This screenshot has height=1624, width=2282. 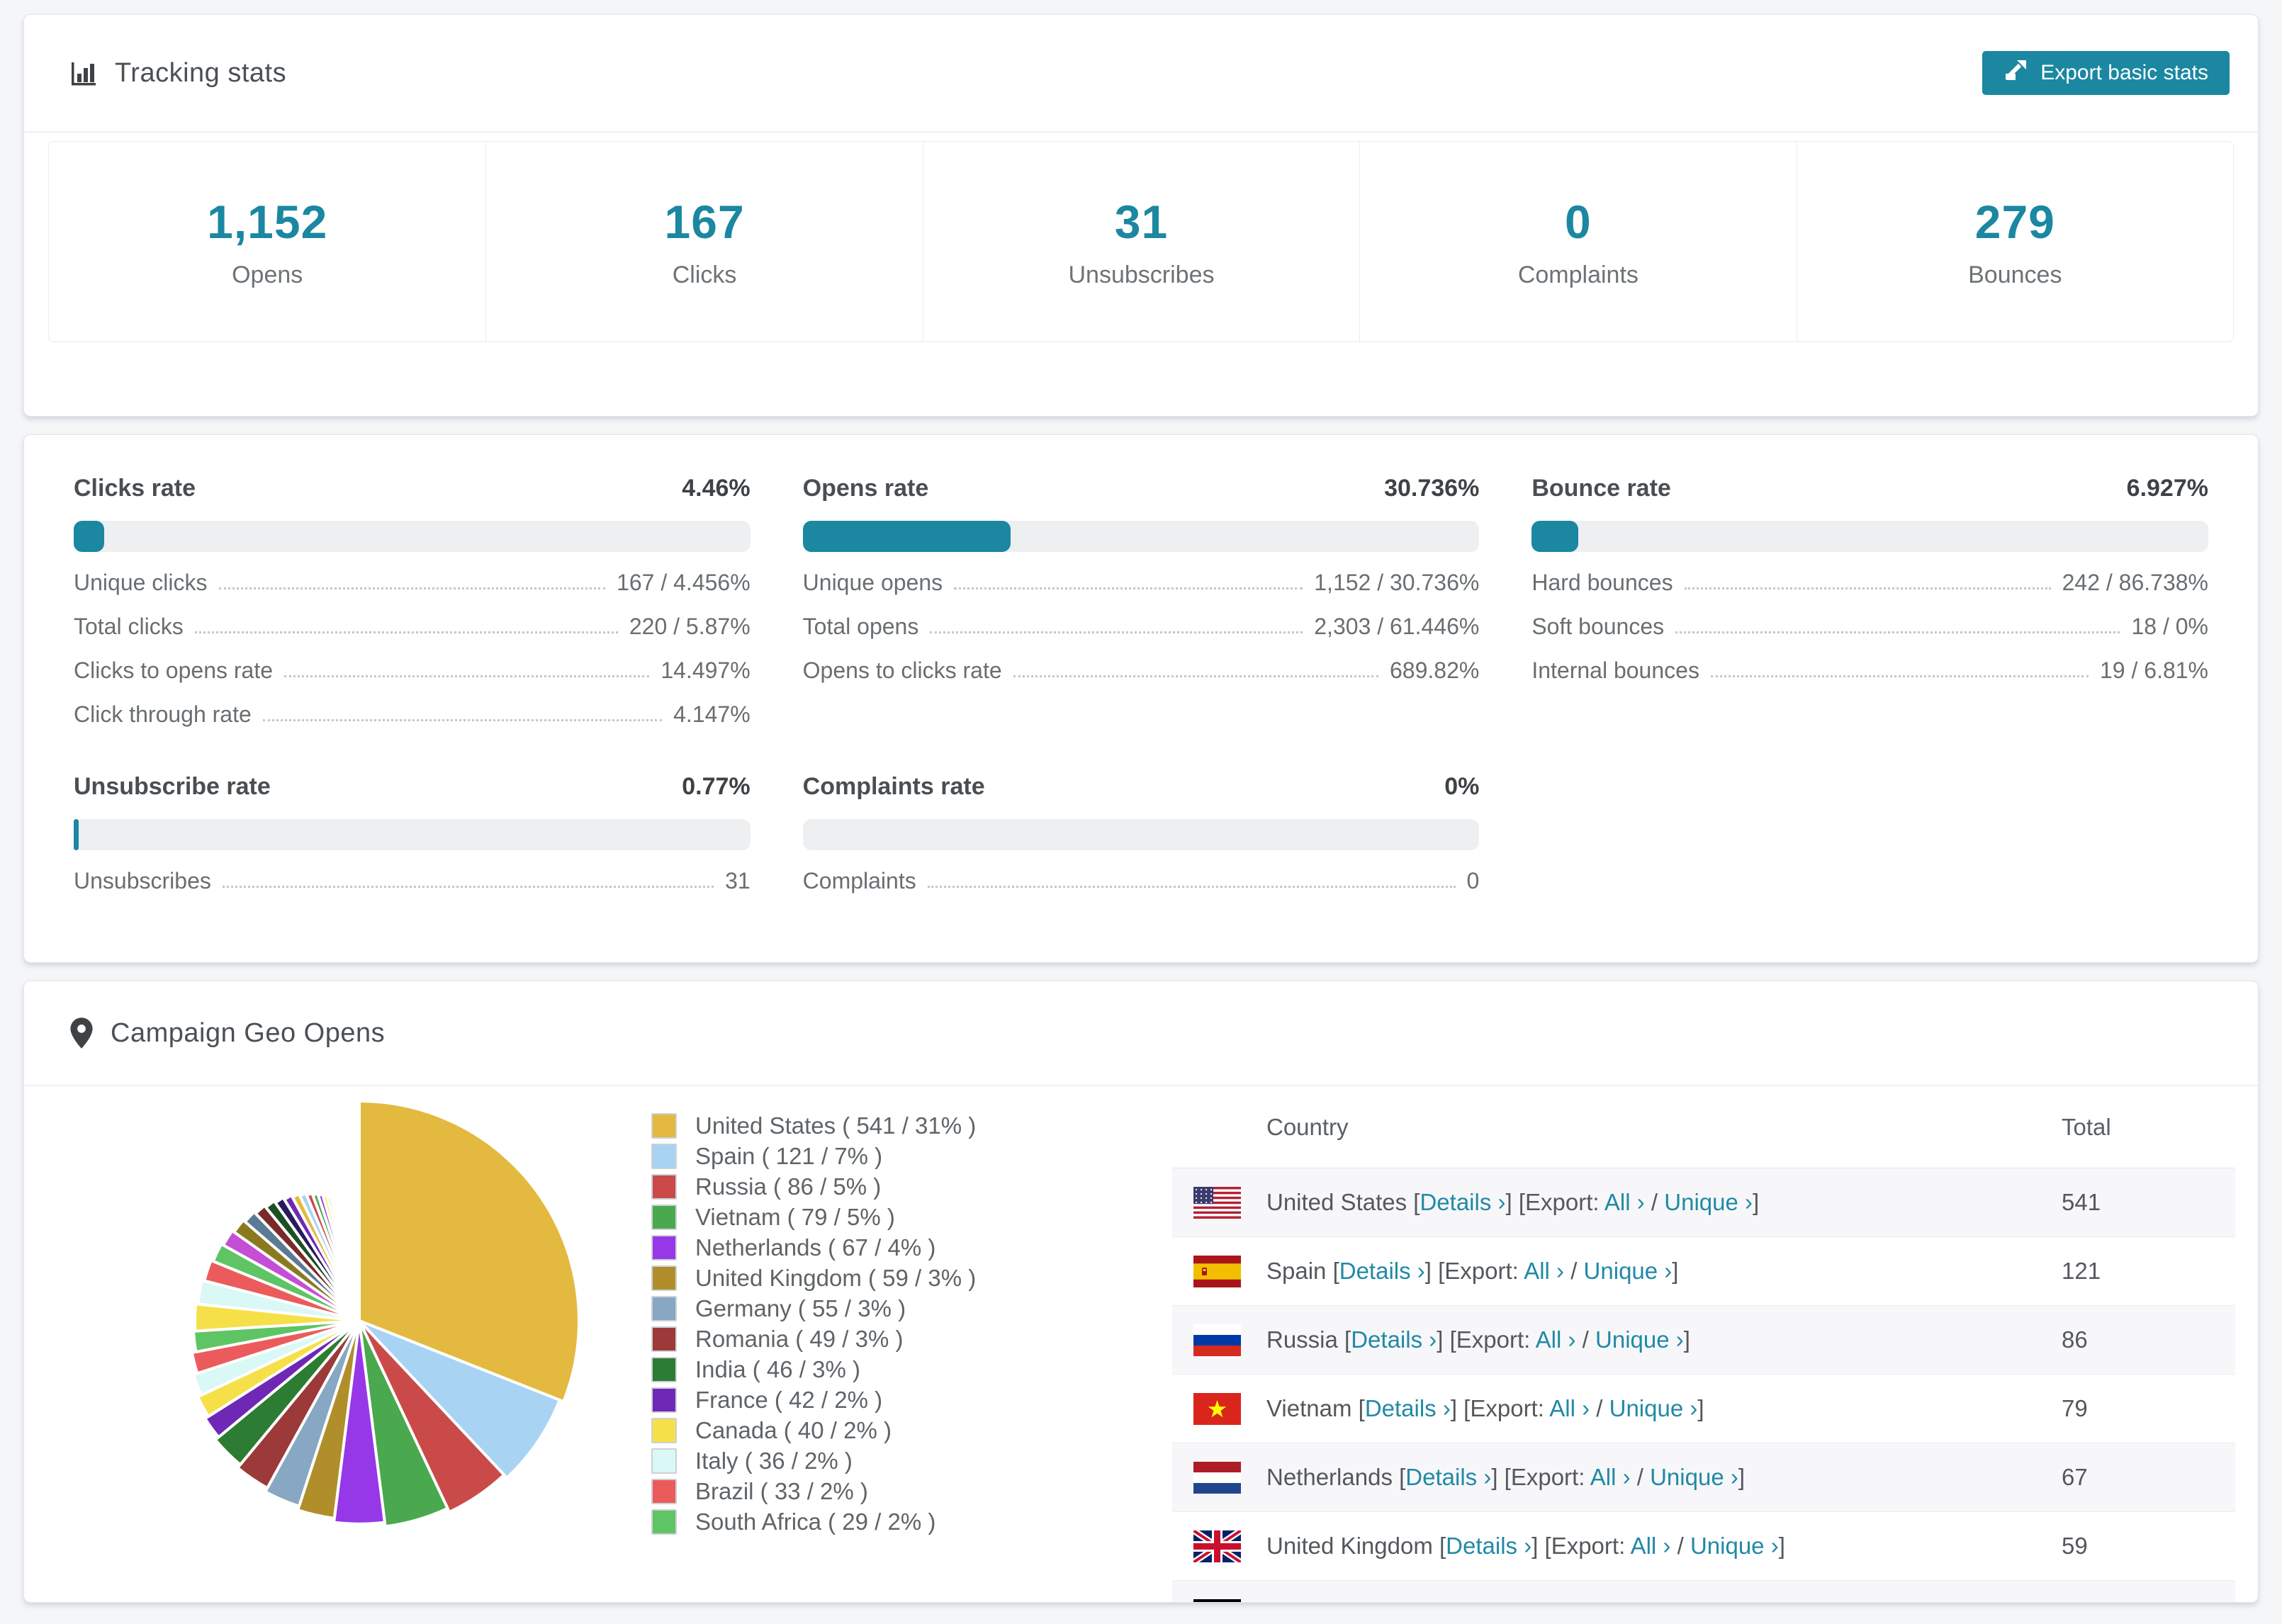 What do you see at coordinates (1578, 274) in the screenshot?
I see `stat-label: Complaints` at bounding box center [1578, 274].